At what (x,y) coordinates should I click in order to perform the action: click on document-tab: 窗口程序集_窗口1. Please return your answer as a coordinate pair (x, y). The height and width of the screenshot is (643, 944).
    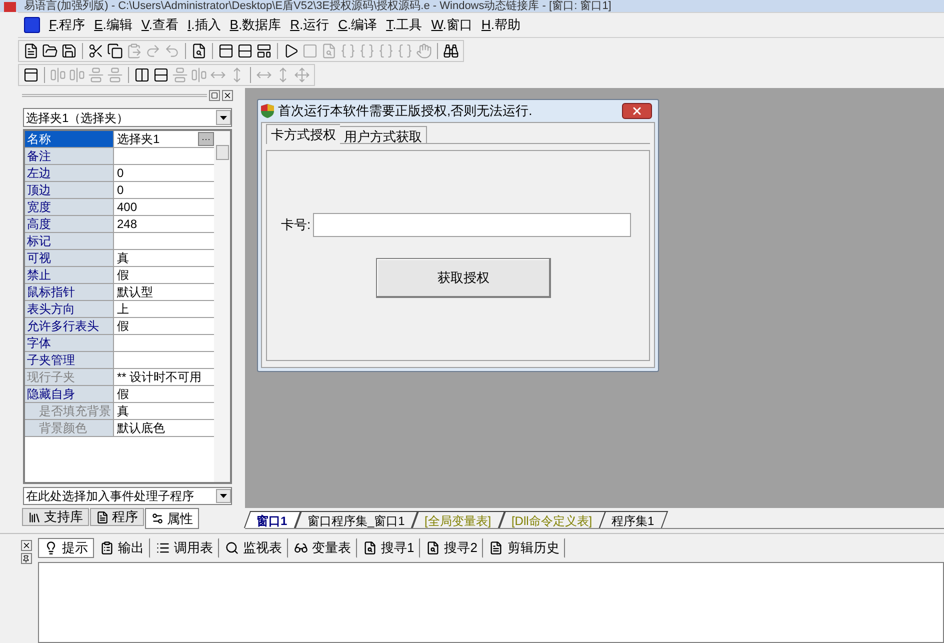
    Looking at the image, I should click on (356, 519).